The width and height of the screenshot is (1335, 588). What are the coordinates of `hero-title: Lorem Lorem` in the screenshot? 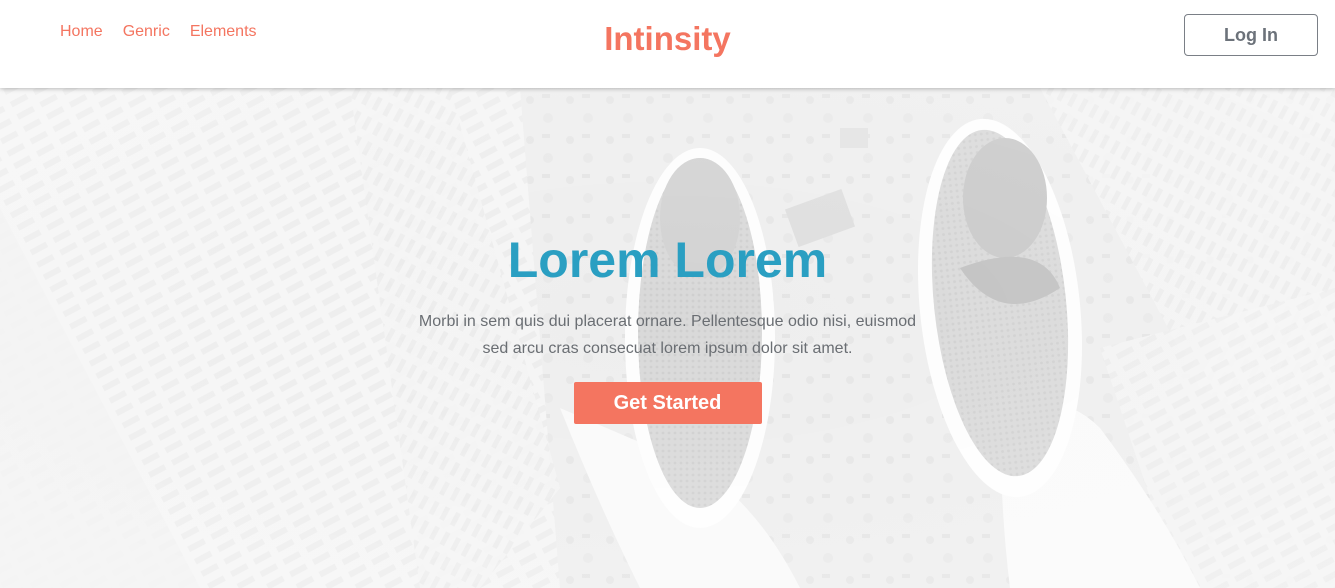 It's located at (667, 260).